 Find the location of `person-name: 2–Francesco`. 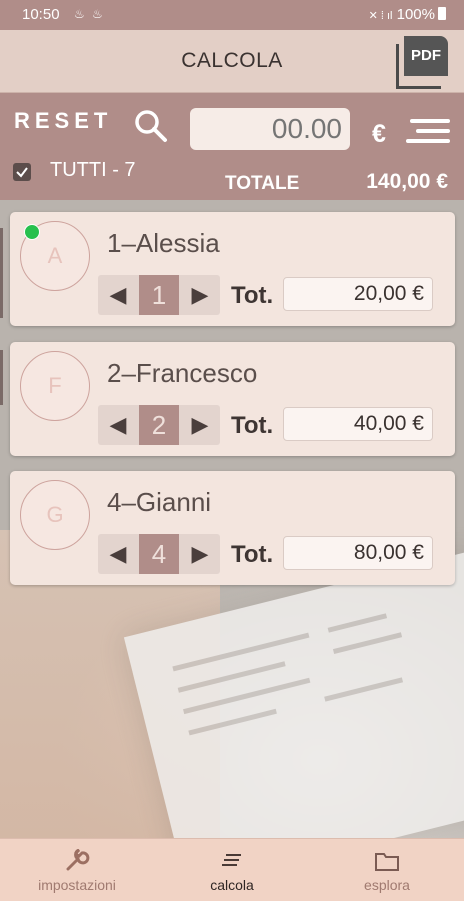

person-name: 2–Francesco is located at coordinates (182, 373).